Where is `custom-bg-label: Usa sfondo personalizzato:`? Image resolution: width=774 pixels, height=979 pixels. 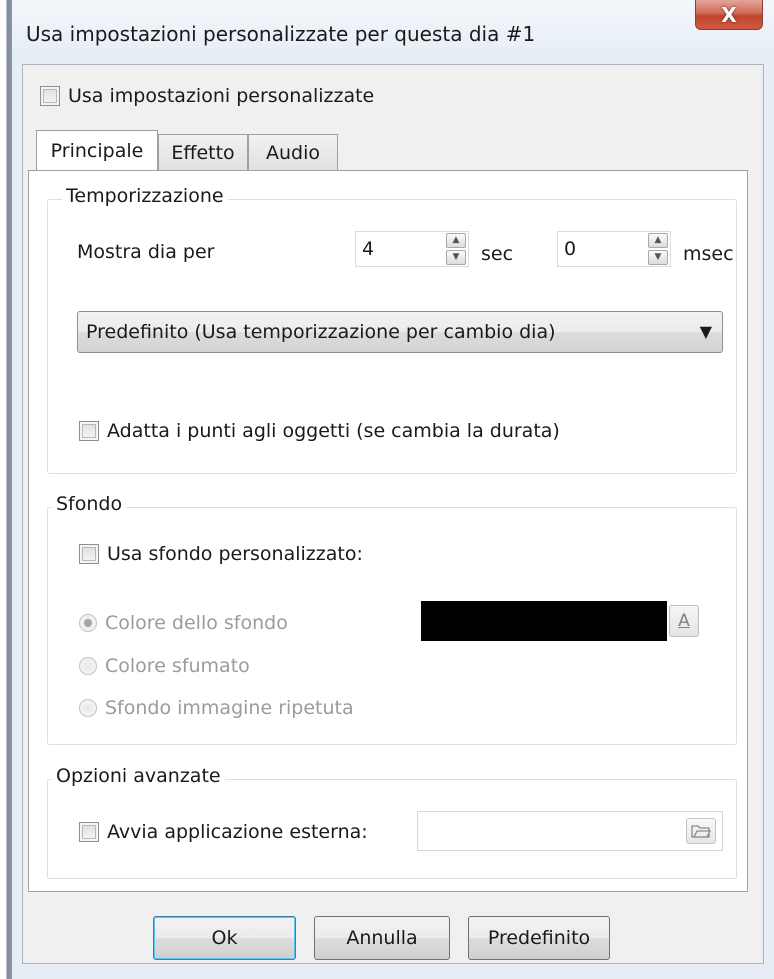
custom-bg-label: Usa sfondo personalizzato: is located at coordinates (235, 554).